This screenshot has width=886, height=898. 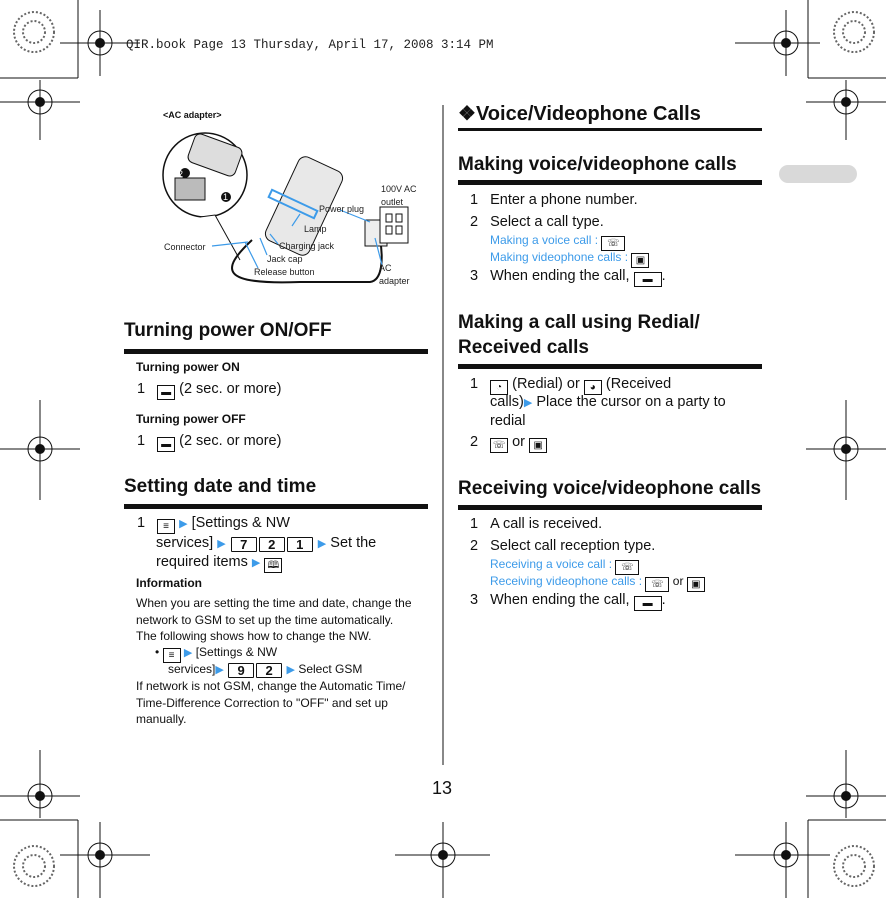 I want to click on section-title-receiving: Receiving voice/videophone calls, so click(x=610, y=488).